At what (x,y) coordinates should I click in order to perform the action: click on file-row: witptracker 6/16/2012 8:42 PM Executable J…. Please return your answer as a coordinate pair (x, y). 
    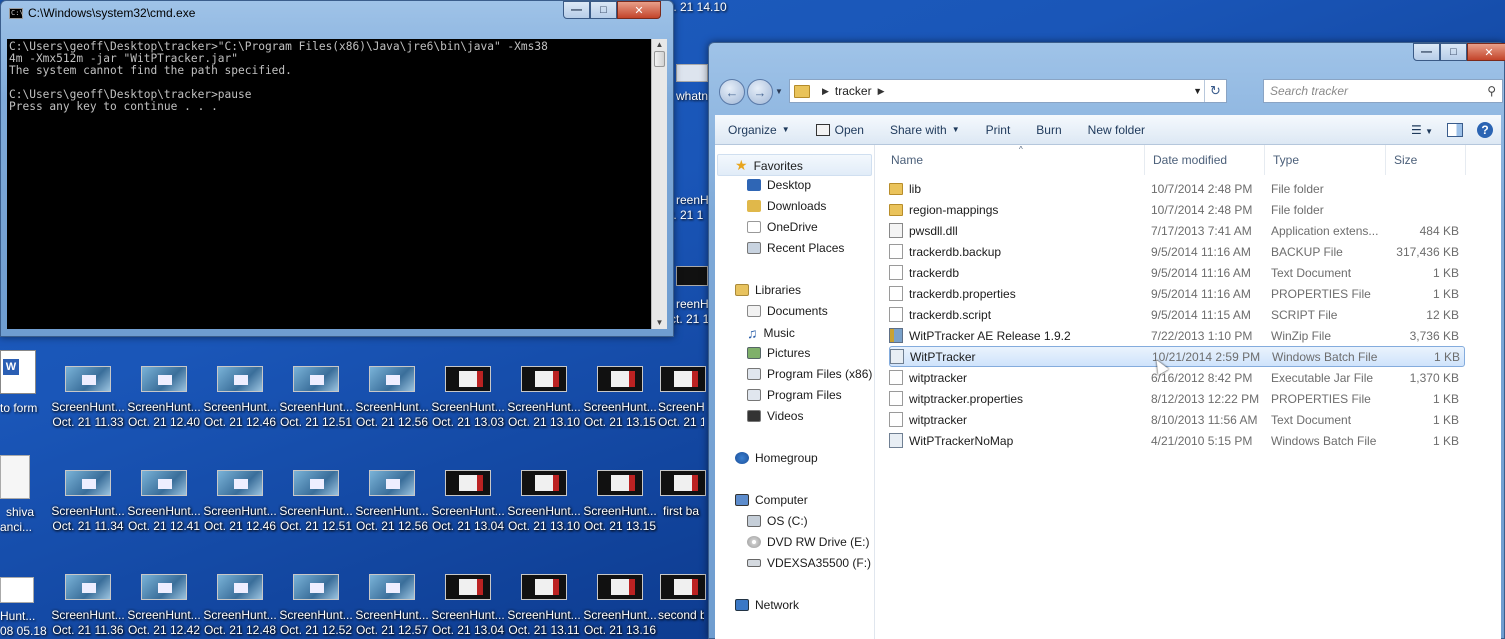
    Looking at the image, I should click on (1177, 377).